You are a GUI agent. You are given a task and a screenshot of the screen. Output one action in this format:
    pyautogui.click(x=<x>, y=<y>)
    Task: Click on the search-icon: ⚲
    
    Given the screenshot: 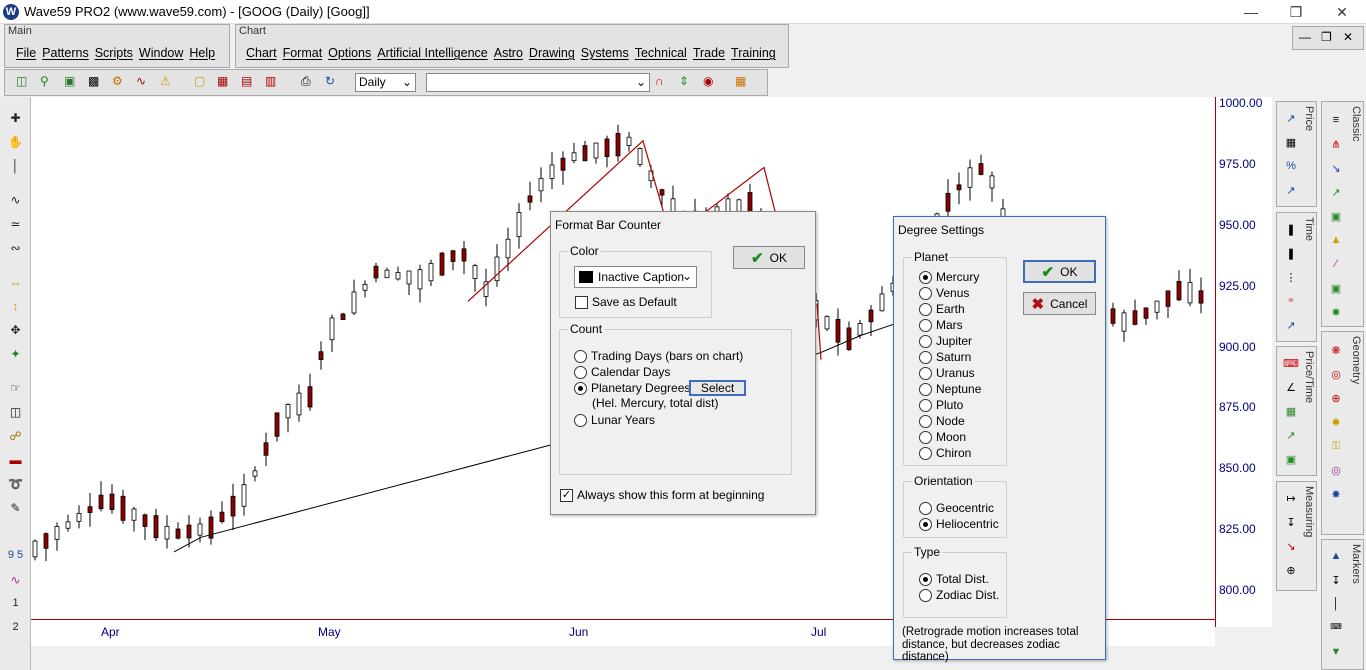 What is the action you would take?
    pyautogui.click(x=49, y=83)
    